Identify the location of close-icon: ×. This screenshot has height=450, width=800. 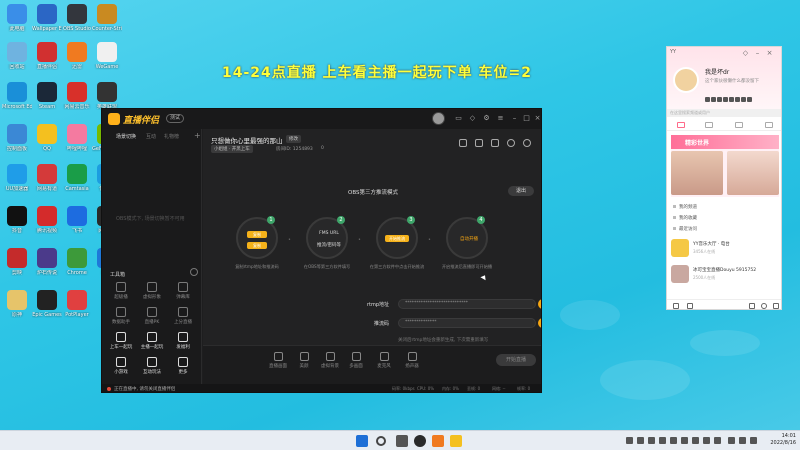
(537, 118).